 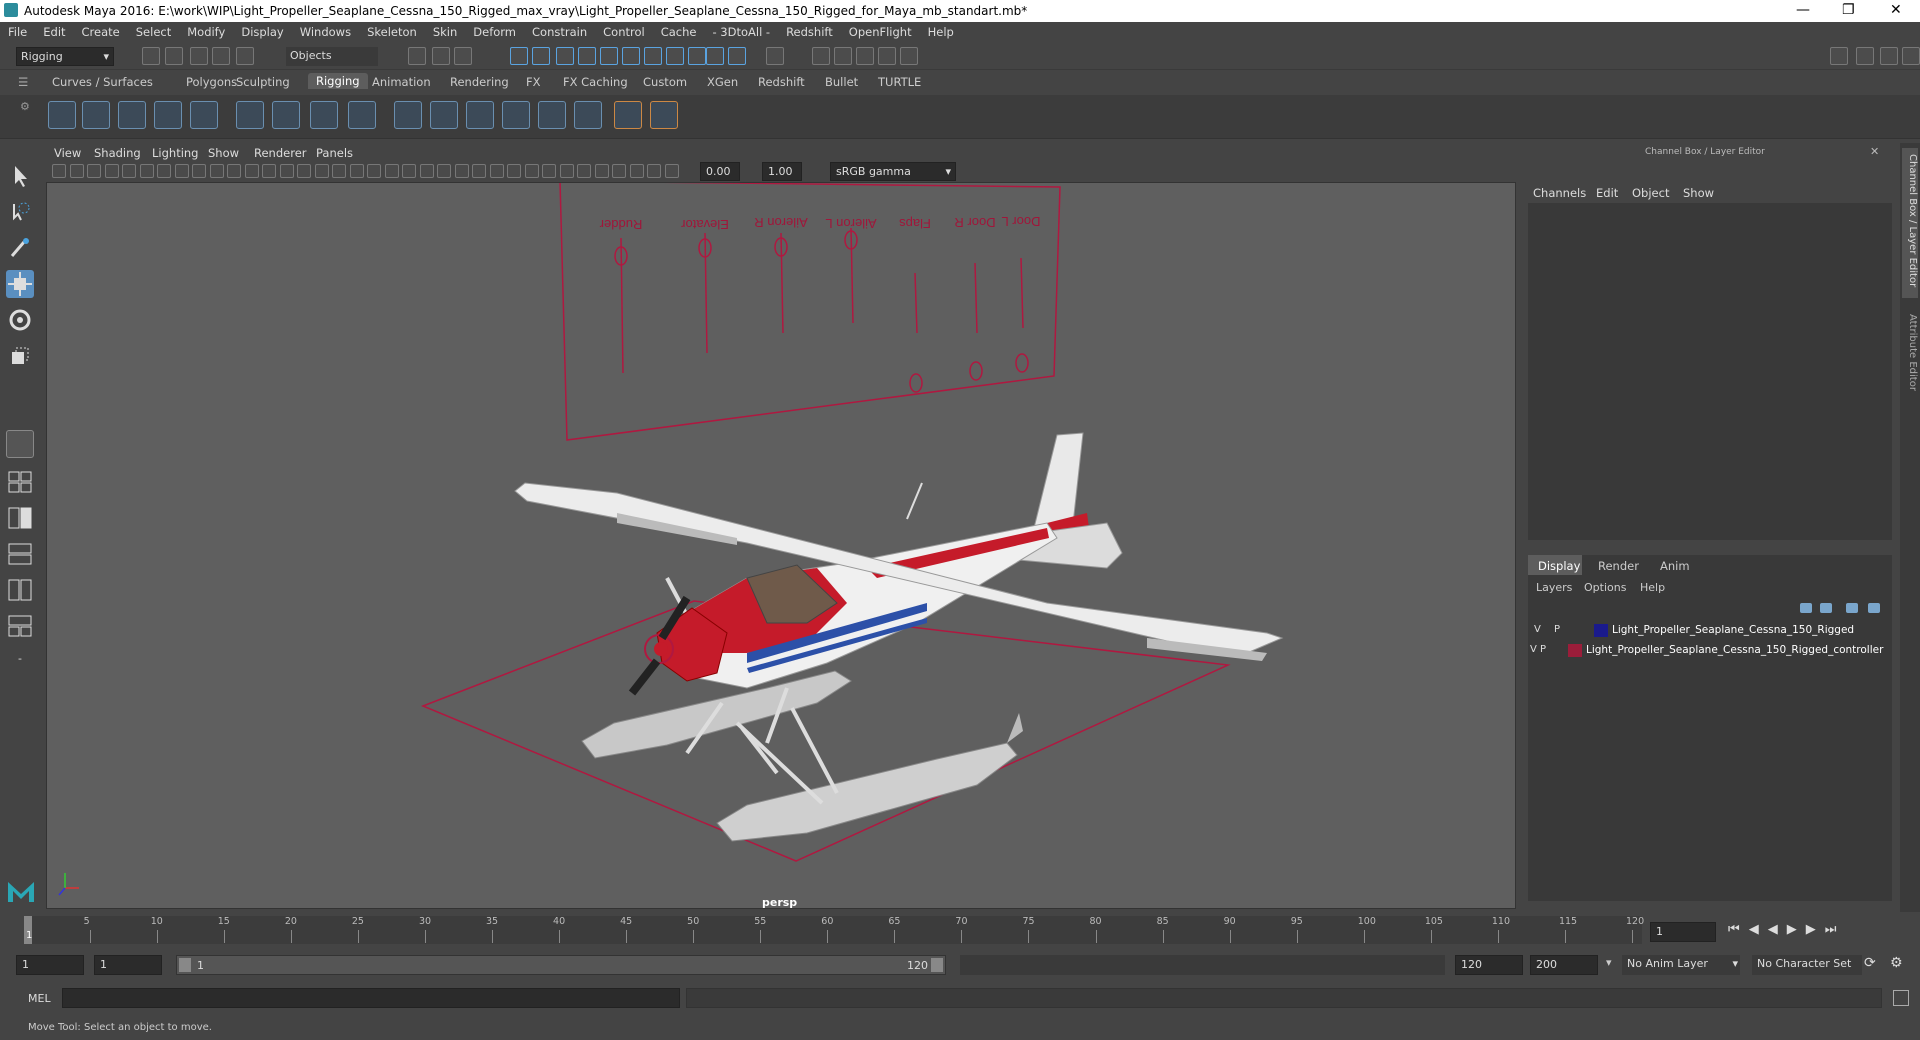 I want to click on controller-handle, so click(x=916, y=383).